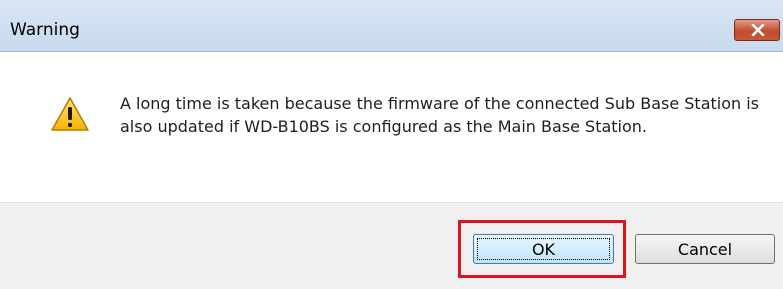 This screenshot has height=289, width=783. I want to click on close-icon, so click(758, 30).